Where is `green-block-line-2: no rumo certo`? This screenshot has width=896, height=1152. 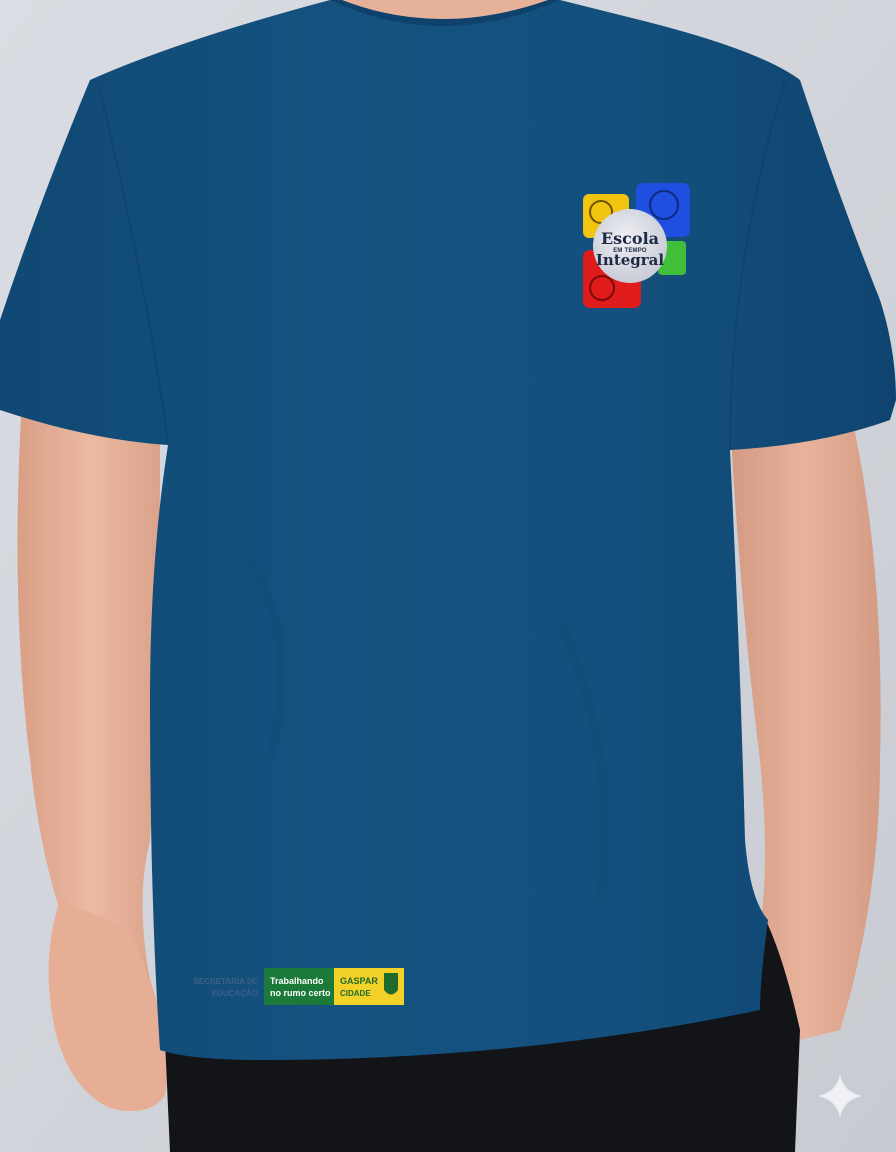
green-block-line-2: no rumo certo is located at coordinates (300, 993).